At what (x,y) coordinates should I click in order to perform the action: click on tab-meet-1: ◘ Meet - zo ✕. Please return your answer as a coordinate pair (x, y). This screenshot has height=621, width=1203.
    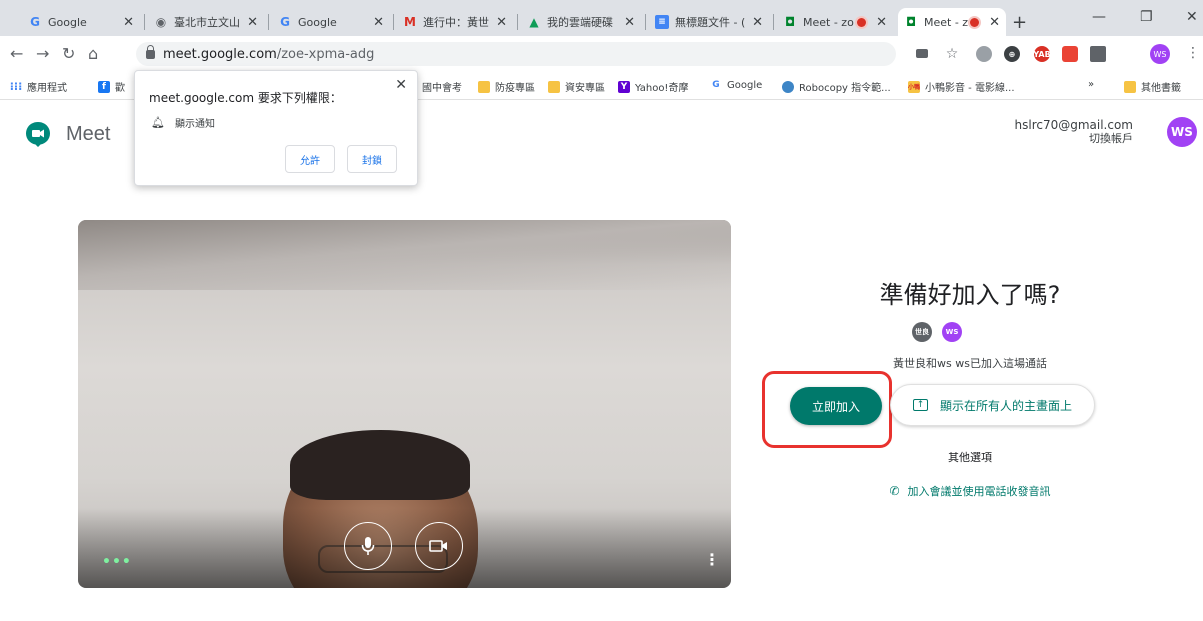
    Looking at the image, I should click on (835, 22).